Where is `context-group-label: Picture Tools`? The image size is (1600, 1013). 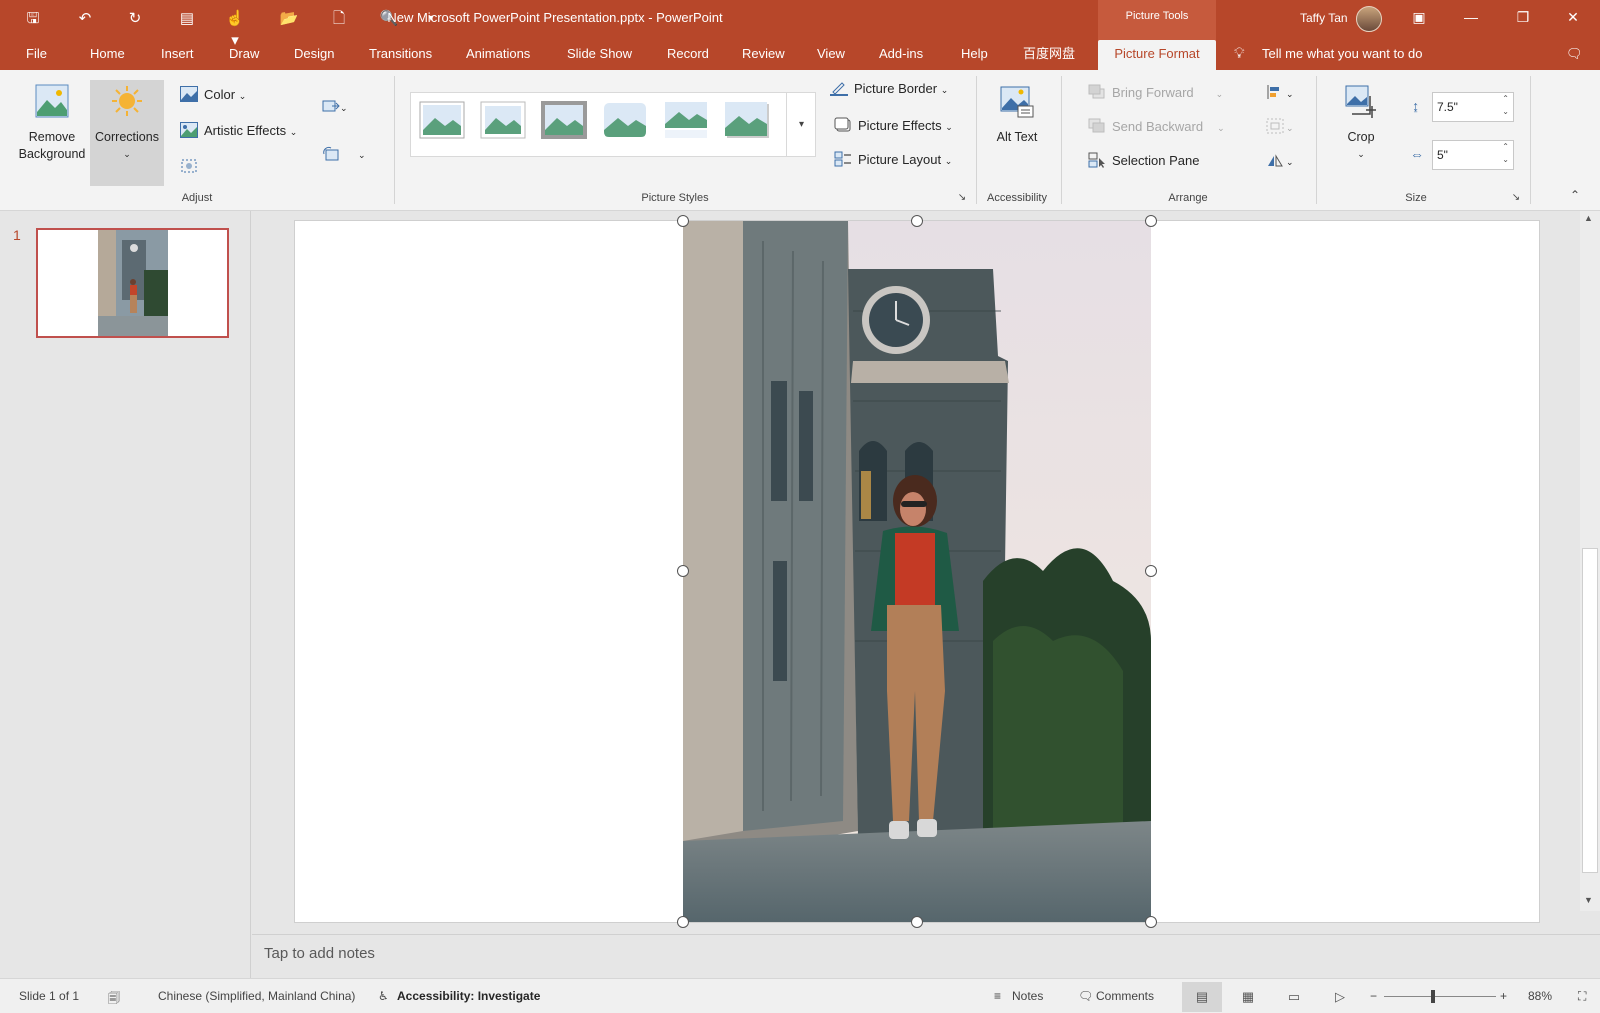
context-group-label: Picture Tools is located at coordinates (1157, 16).